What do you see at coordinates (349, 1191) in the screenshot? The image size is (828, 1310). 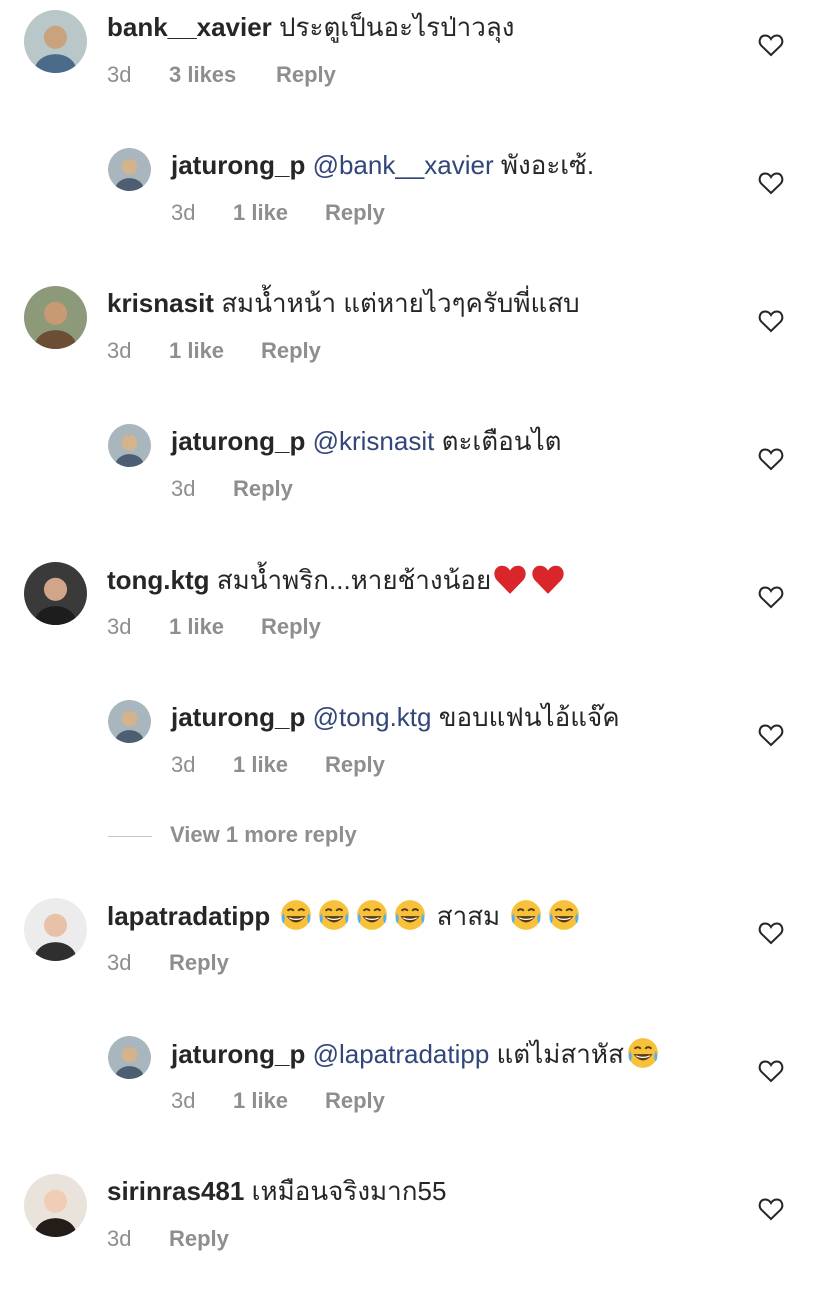 I see `comment-body: เหมือนจริงมาก55` at bounding box center [349, 1191].